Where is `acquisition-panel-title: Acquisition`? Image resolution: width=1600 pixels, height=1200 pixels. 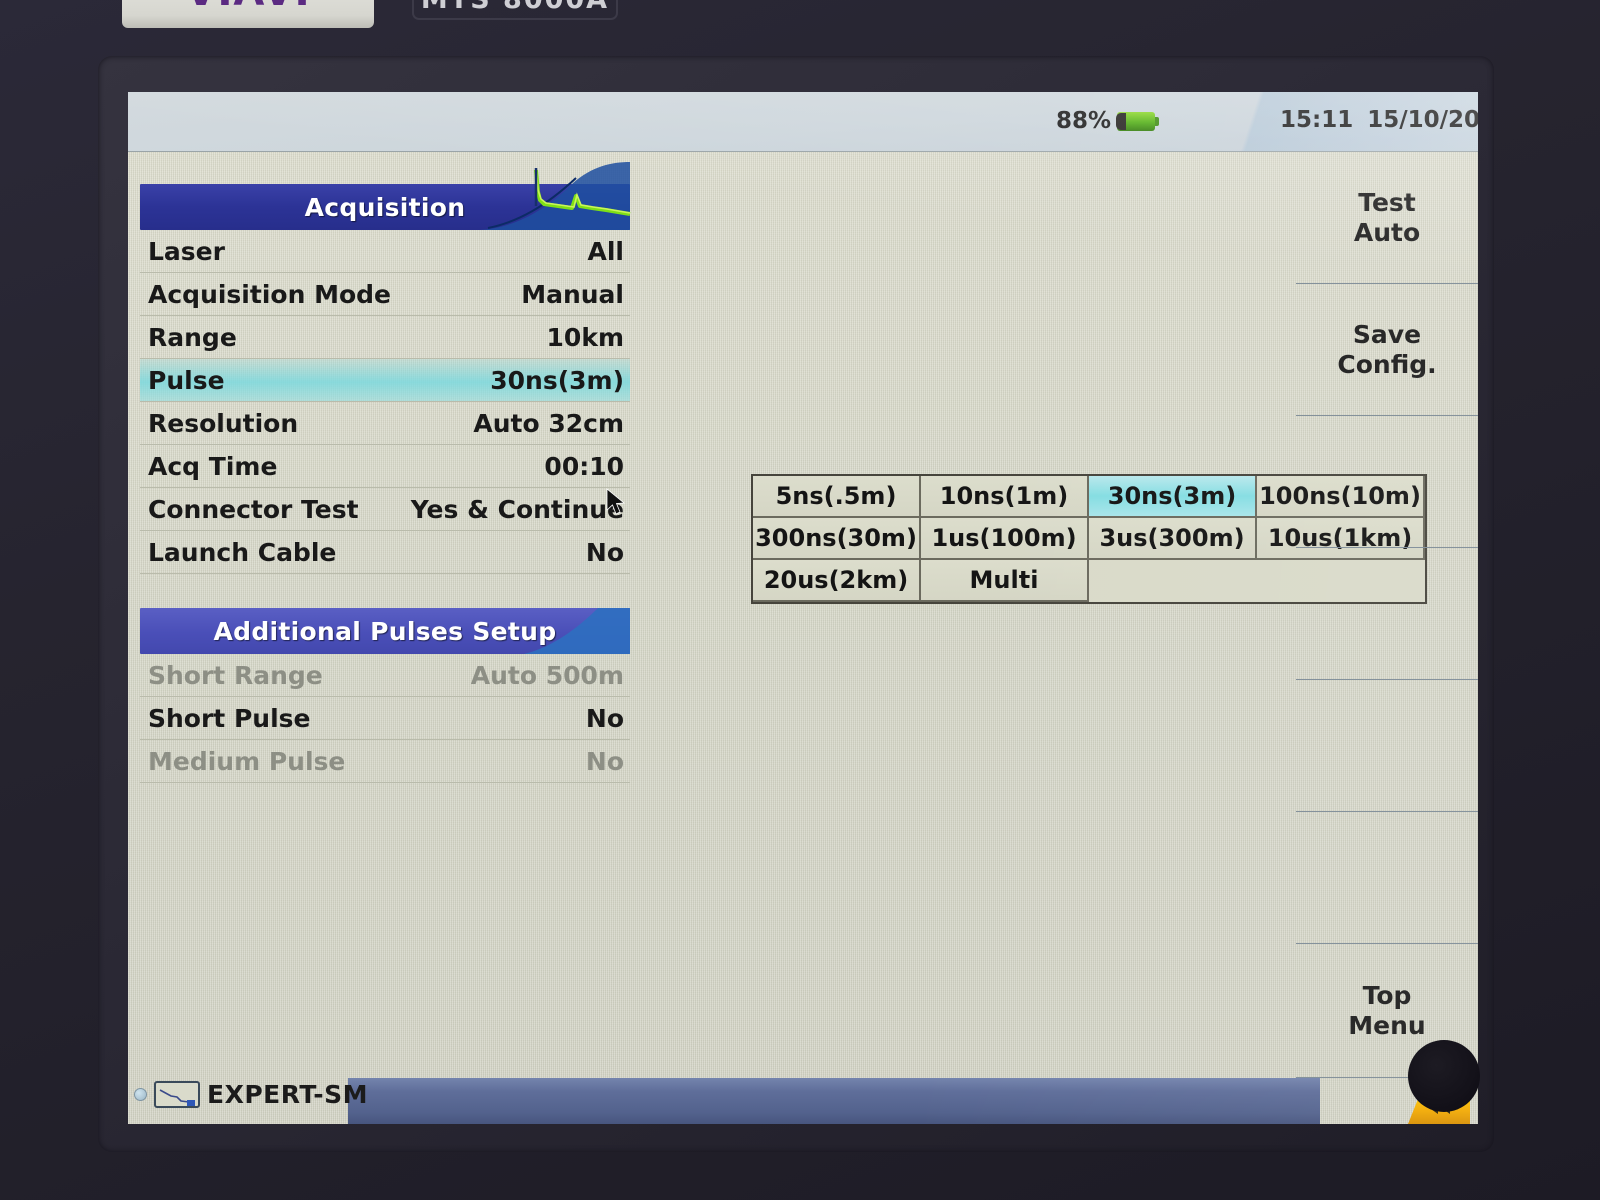
acquisition-panel-title: Acquisition is located at coordinates (385, 207).